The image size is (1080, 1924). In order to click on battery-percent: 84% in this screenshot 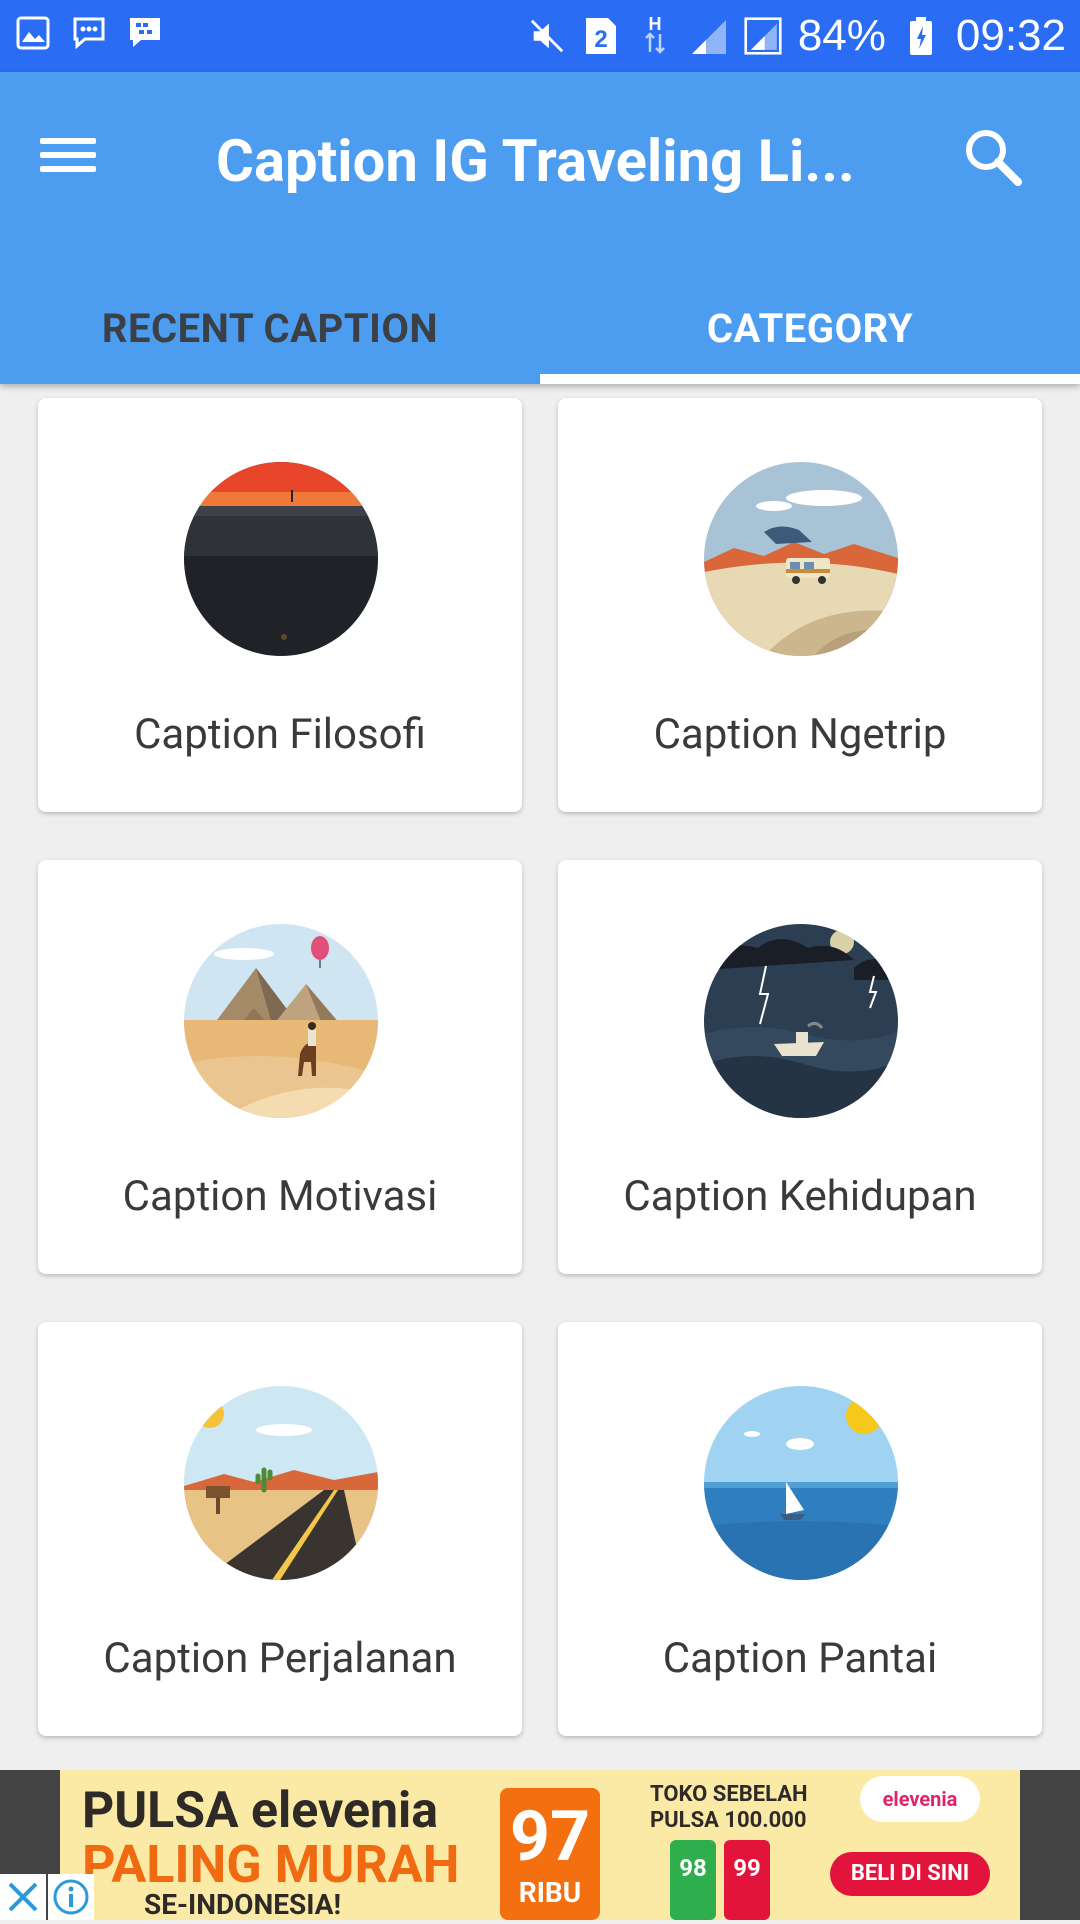, I will do `click(841, 35)`.